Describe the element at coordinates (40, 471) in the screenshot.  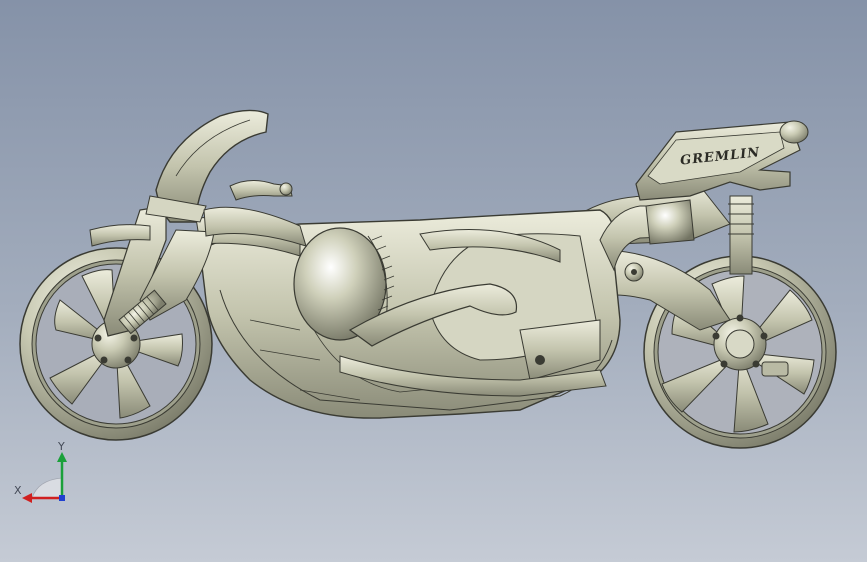
I see `axis-triad: X Y` at that location.